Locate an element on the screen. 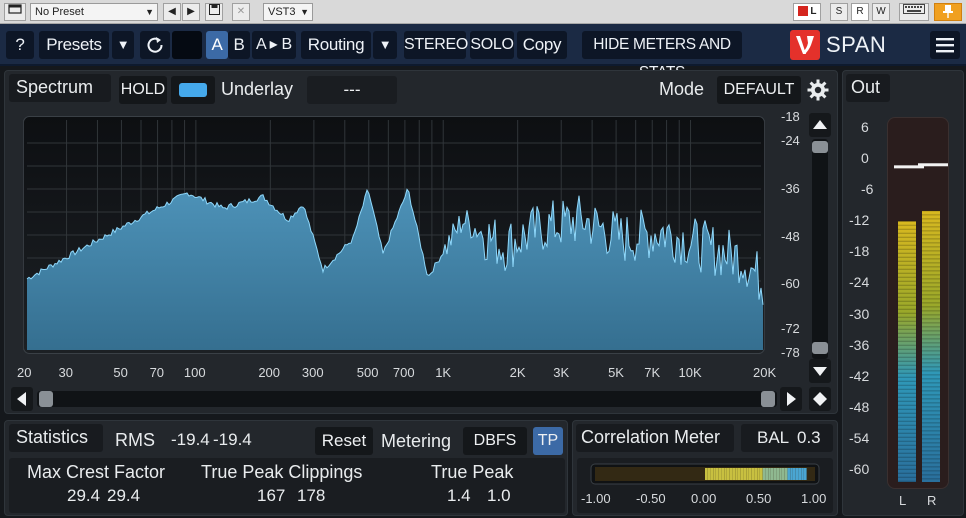 This screenshot has height=518, width=966. mode-label: Mode is located at coordinates (682, 89).